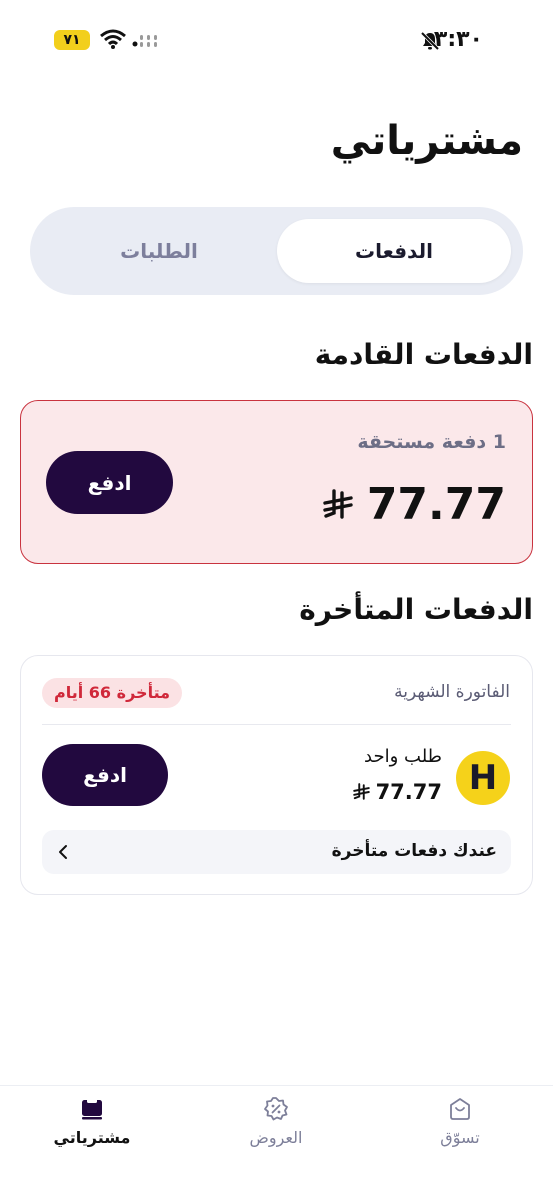 This screenshot has width=553, height=1200. Describe the element at coordinates (72, 40) in the screenshot. I see `battery-indicator: ٧١` at that location.